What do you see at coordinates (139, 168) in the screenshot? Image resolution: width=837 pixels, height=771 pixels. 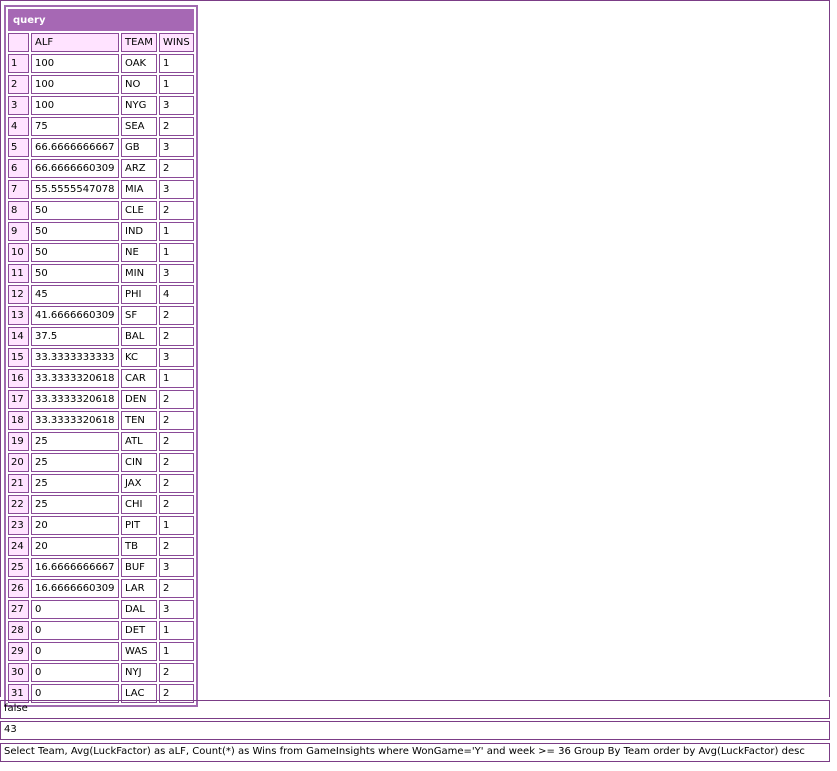 I see `cell-team: ARZ` at bounding box center [139, 168].